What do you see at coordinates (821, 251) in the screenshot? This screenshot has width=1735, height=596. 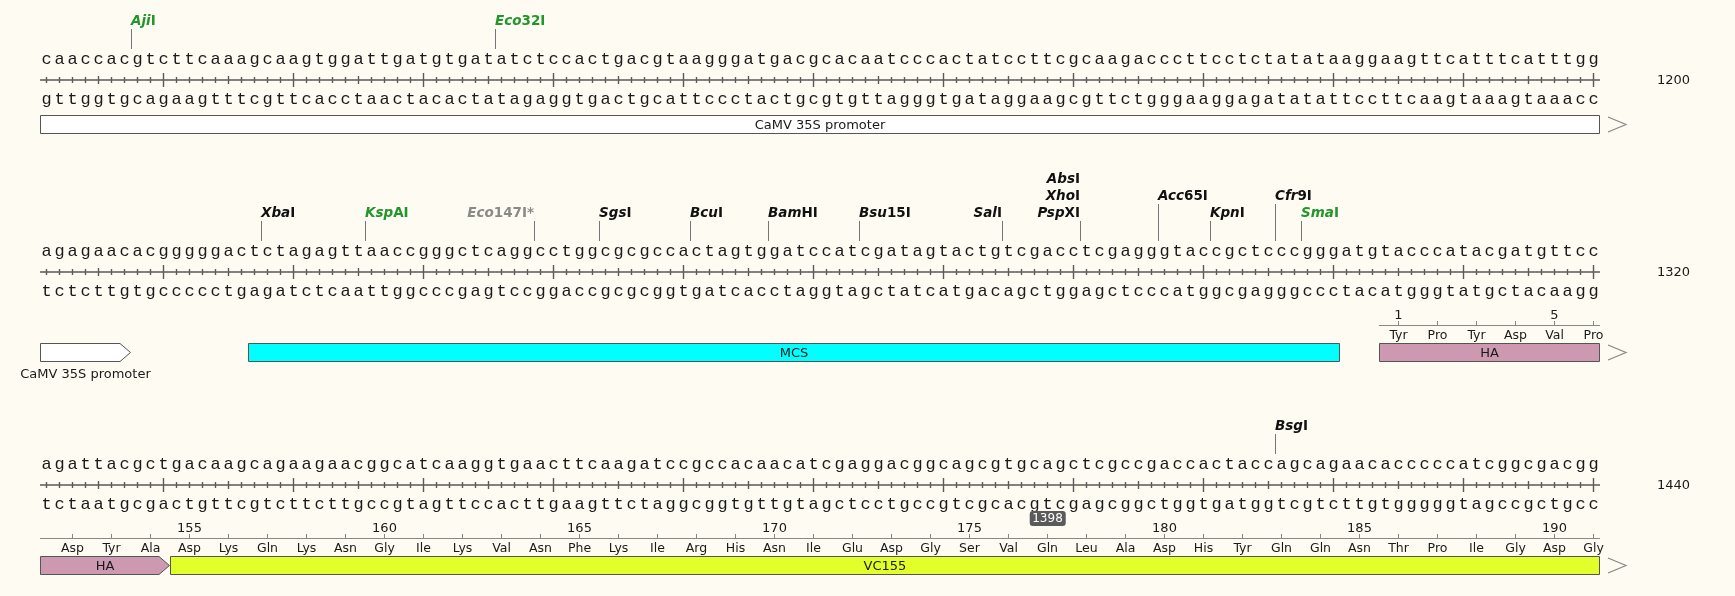 I see `top-strand-sequence: agagaacacgggggactctagagttaaccgggctcaggcctggcgcgccactagtggatccatcgatagtactgtcgacctcgagggtaccgctcccgggatgtacccatacgatgttcc` at bounding box center [821, 251].